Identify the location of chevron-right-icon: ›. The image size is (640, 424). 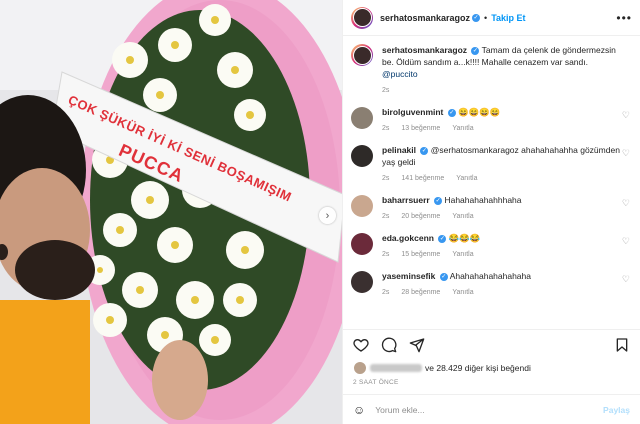
(327, 215).